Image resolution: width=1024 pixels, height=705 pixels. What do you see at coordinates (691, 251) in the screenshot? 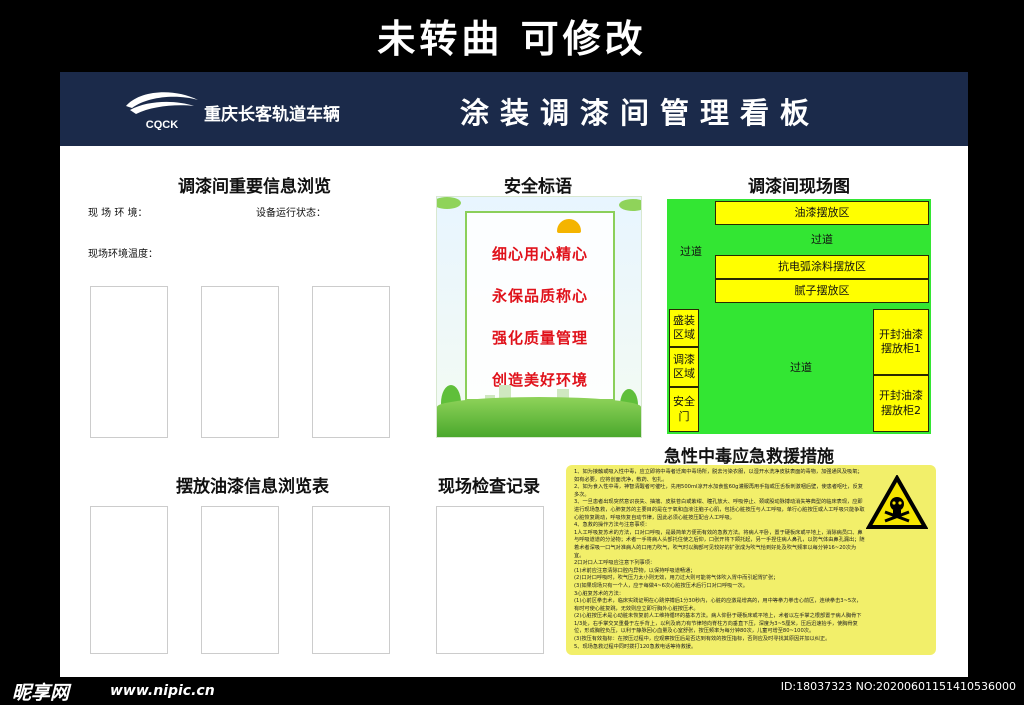
I see `aisle-left: 过道` at bounding box center [691, 251].